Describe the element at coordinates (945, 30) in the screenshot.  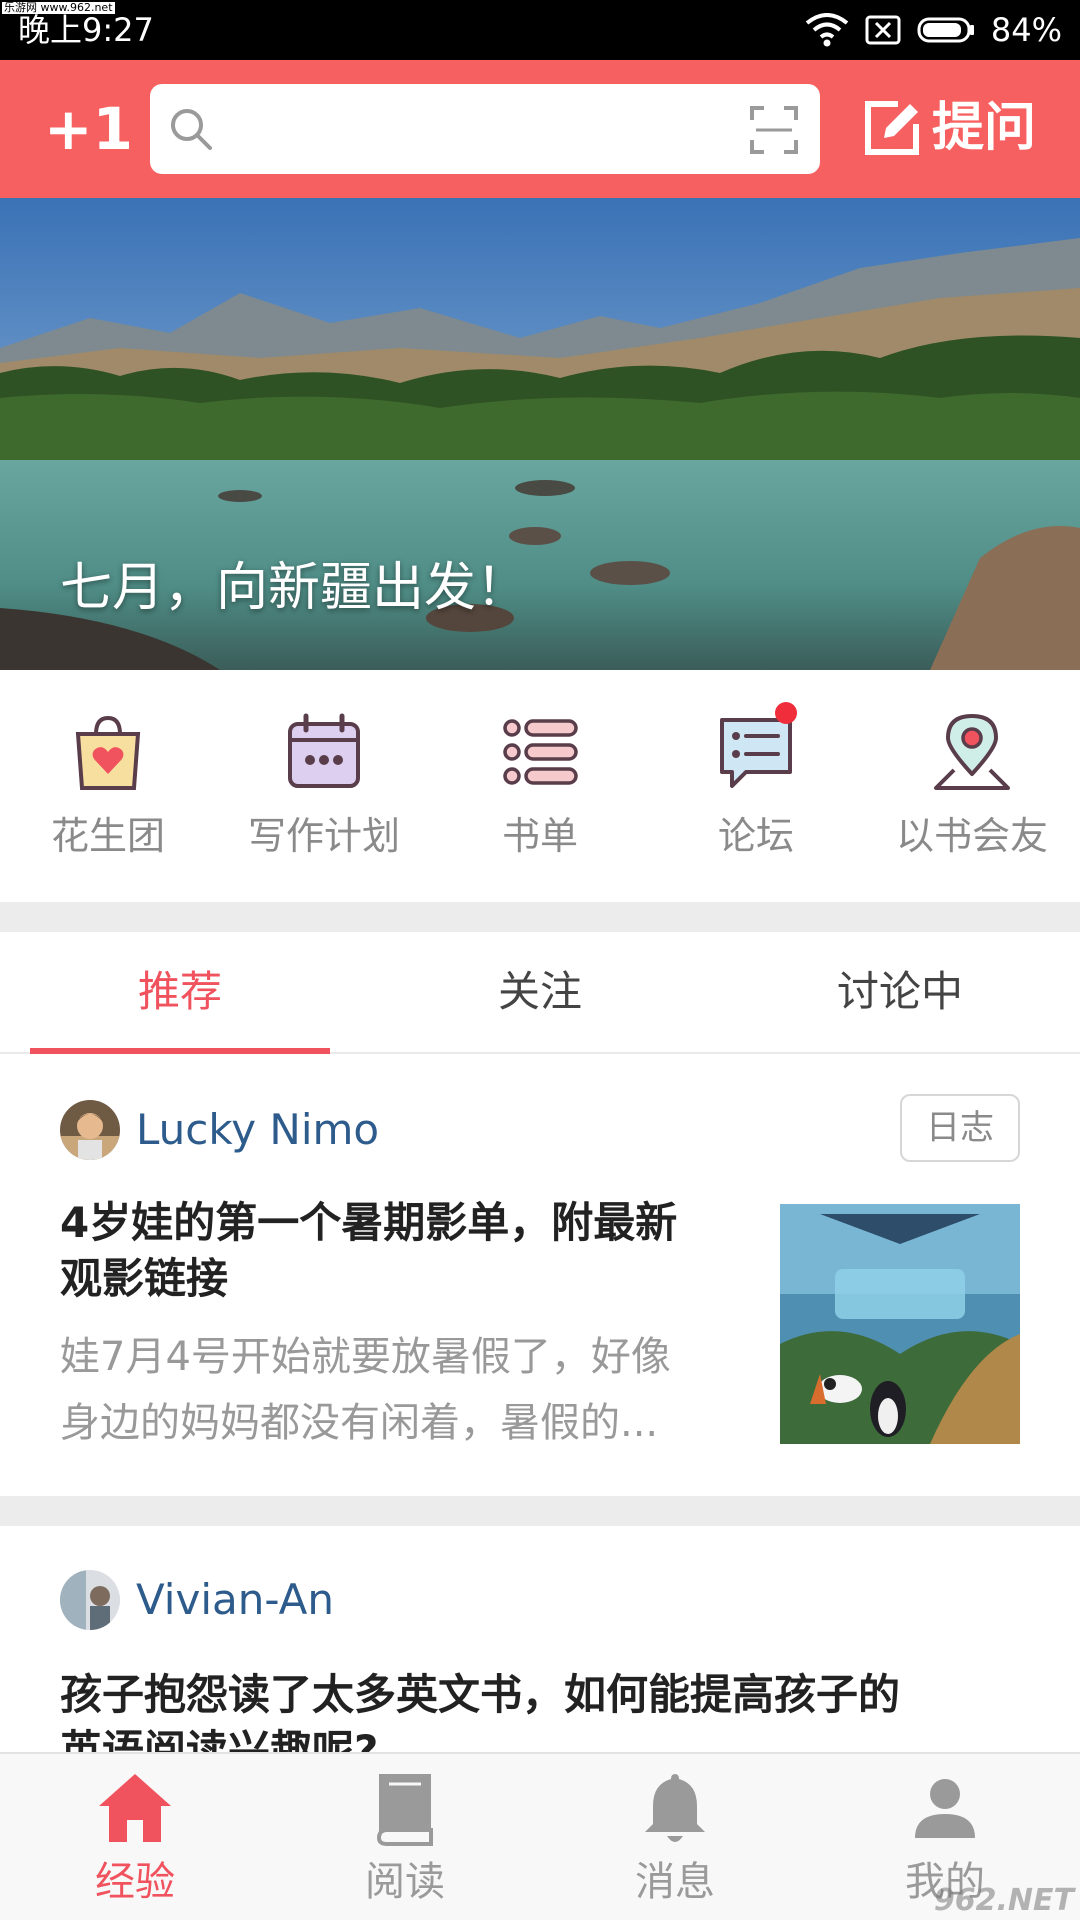
I see `battery-icon` at that location.